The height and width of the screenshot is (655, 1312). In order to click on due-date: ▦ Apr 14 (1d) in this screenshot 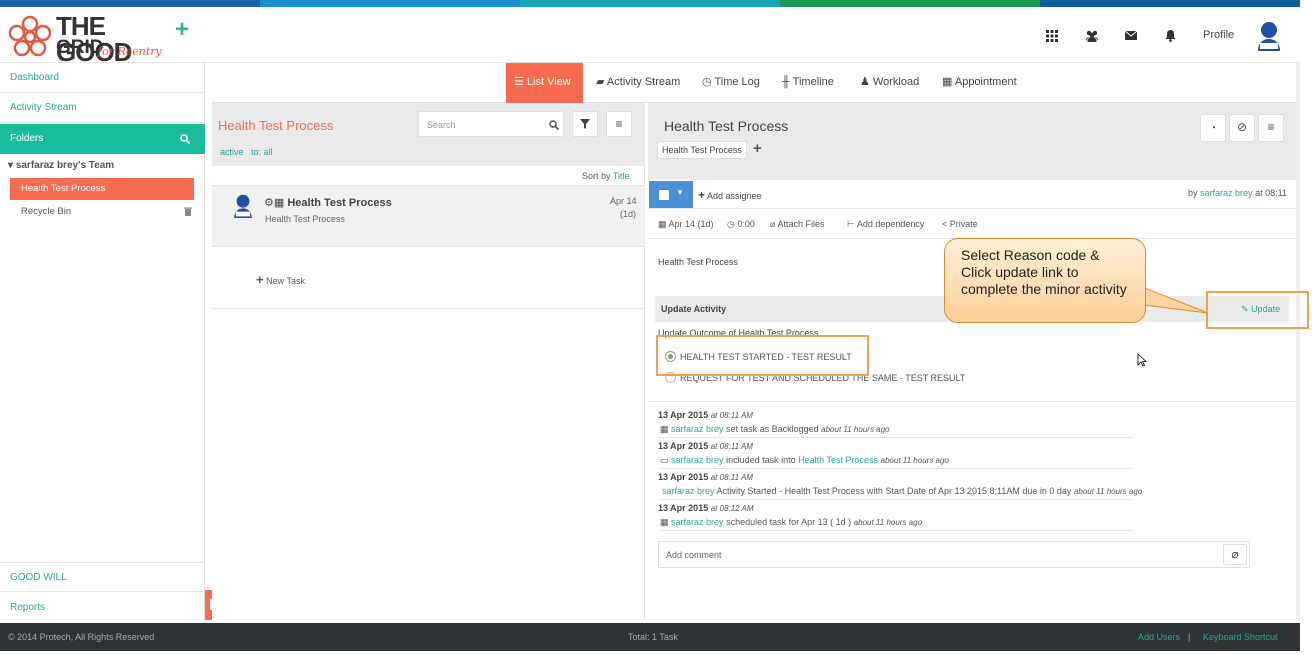, I will do `click(686, 224)`.